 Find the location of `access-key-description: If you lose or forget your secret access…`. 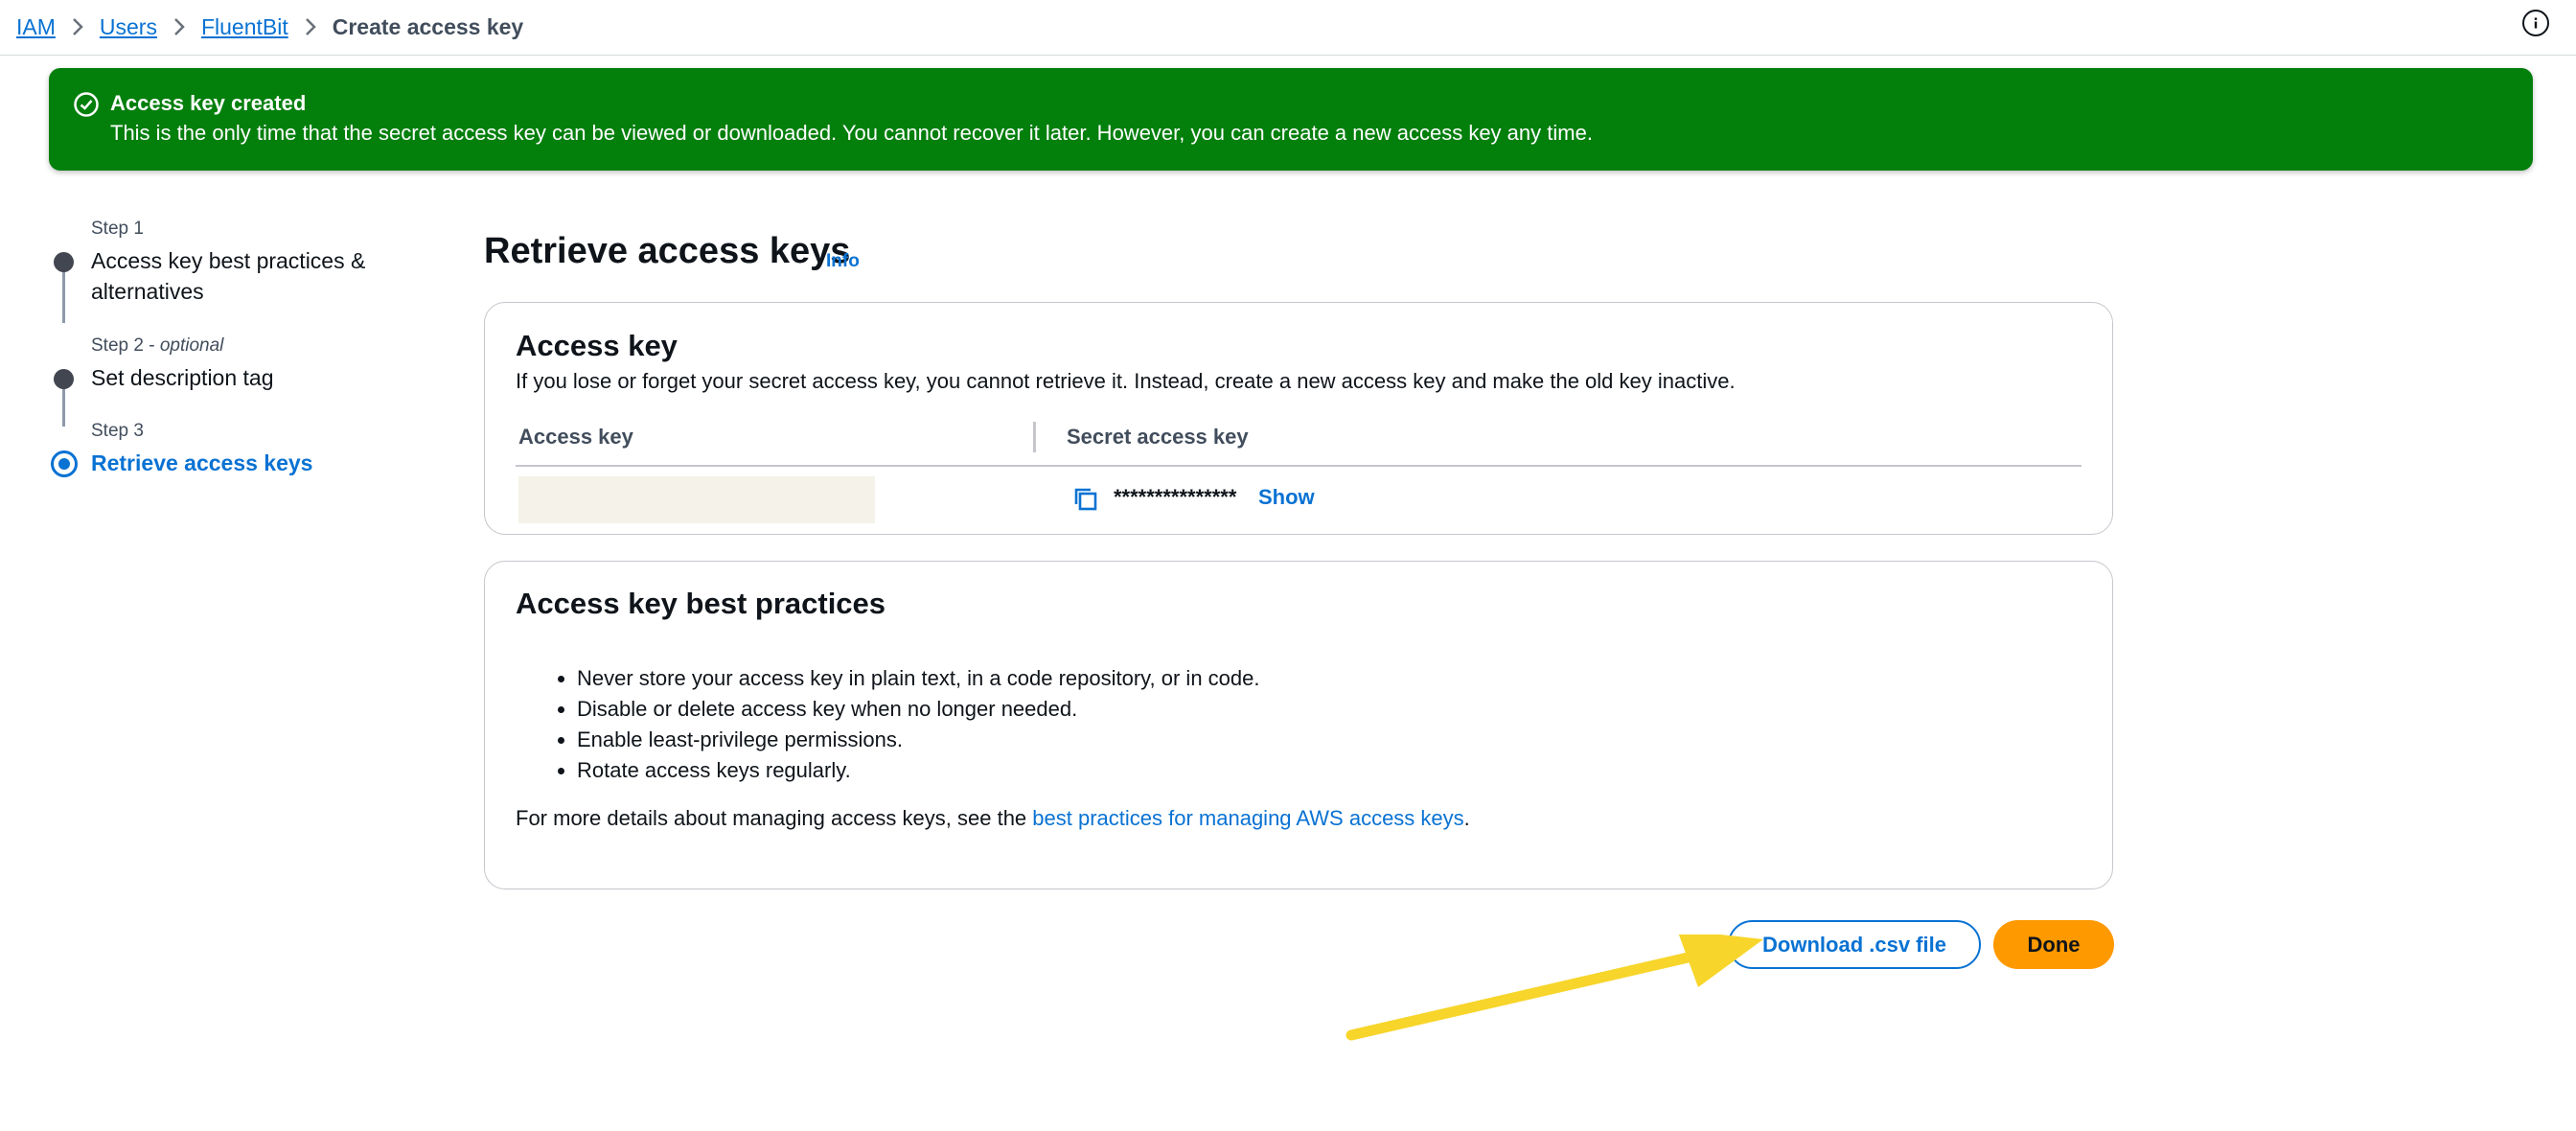

access-key-description: If you lose or forget your secret access… is located at coordinates (1126, 381).